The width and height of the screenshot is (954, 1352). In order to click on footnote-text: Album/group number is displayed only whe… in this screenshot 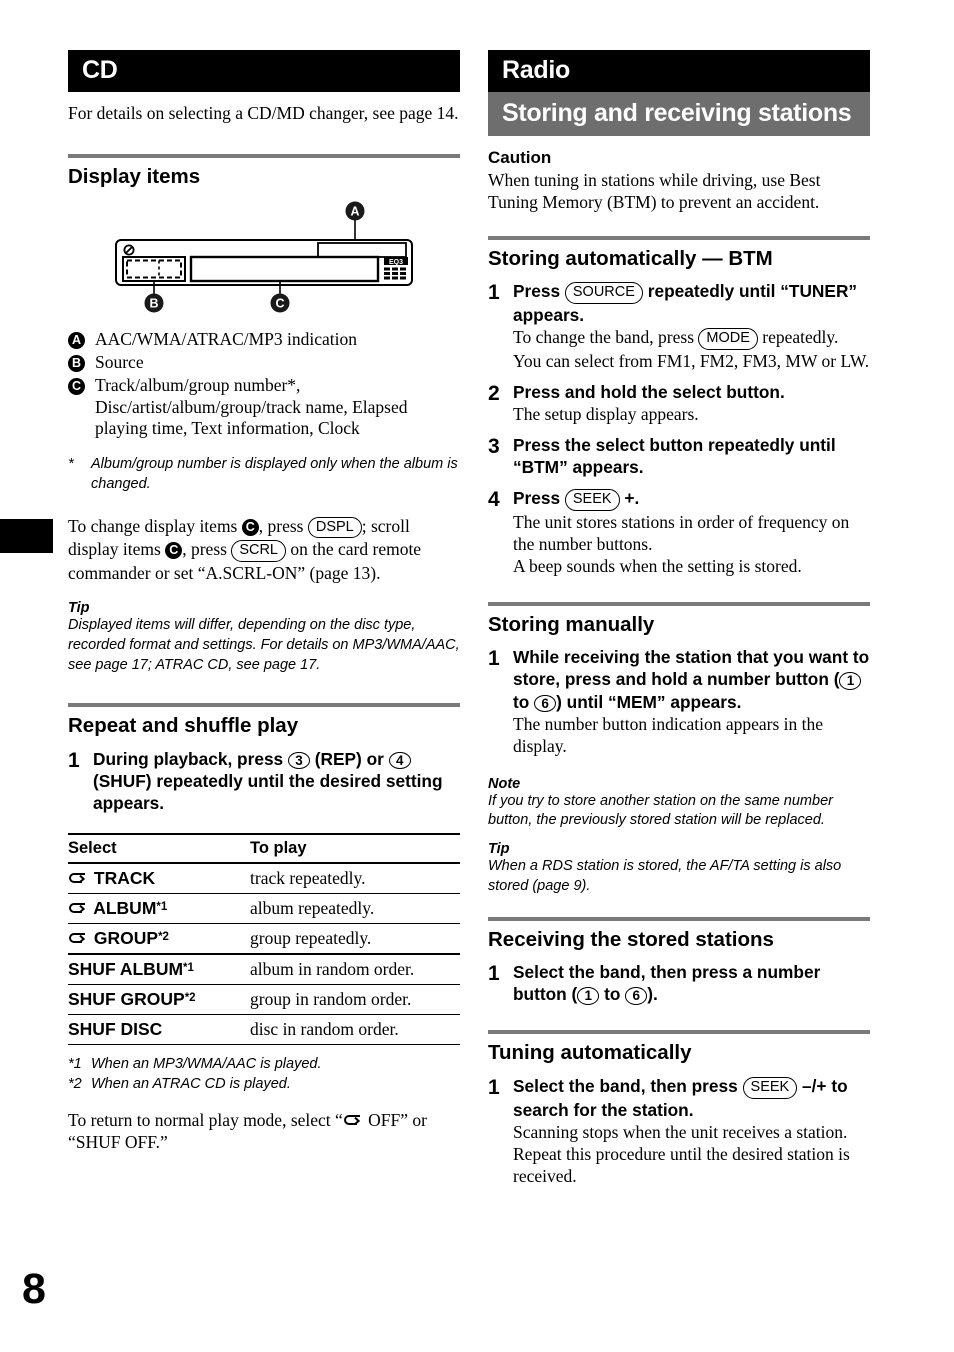, I will do `click(274, 474)`.